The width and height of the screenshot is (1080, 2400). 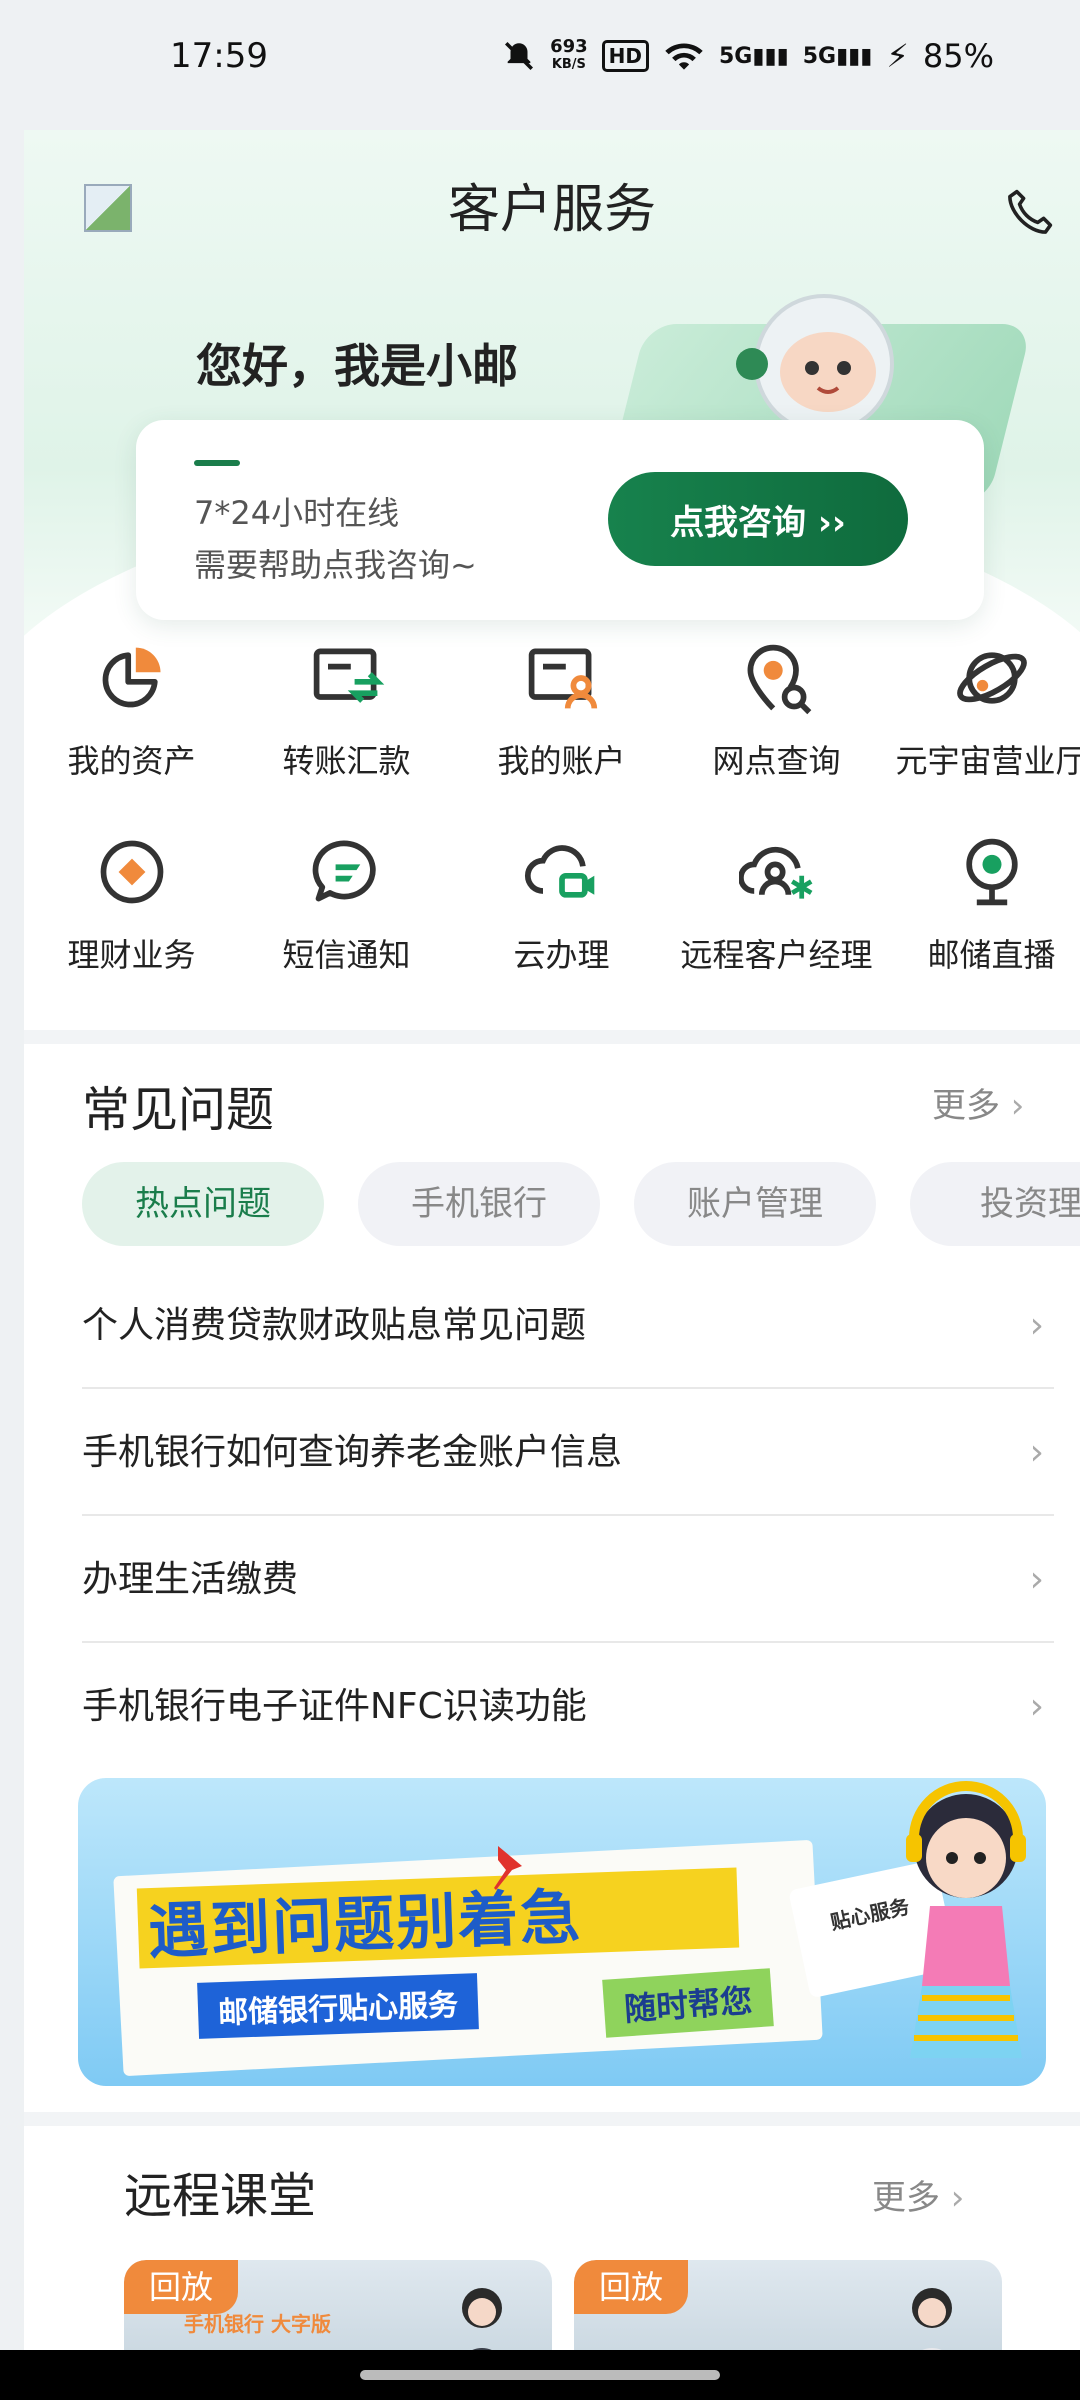 What do you see at coordinates (552, 1037) in the screenshot?
I see `section-divider` at bounding box center [552, 1037].